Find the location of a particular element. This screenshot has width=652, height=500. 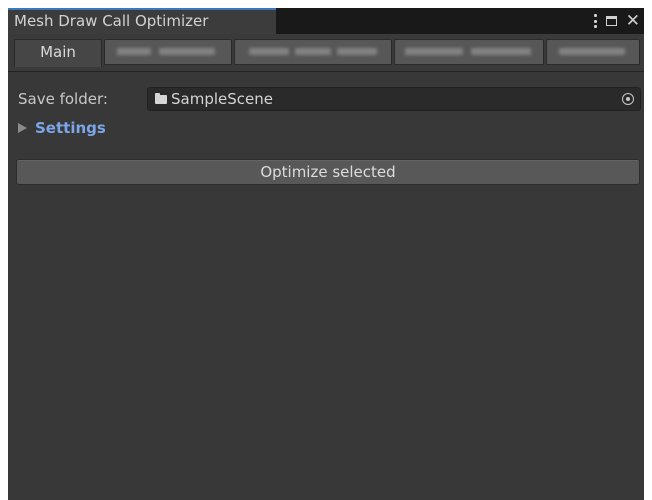

window-title-tab: Mesh Draw Call Optimizer is located at coordinates (142, 21).